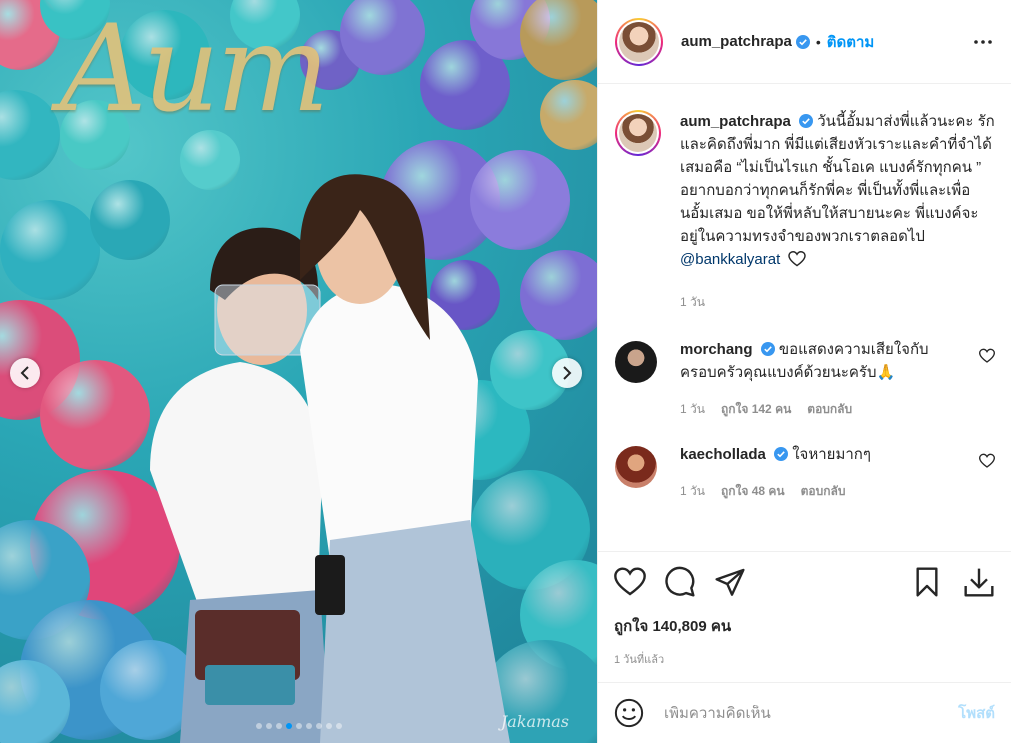 This screenshot has width=1011, height=743. Describe the element at coordinates (630, 582) in the screenshot. I see `like-heart-icon` at that location.